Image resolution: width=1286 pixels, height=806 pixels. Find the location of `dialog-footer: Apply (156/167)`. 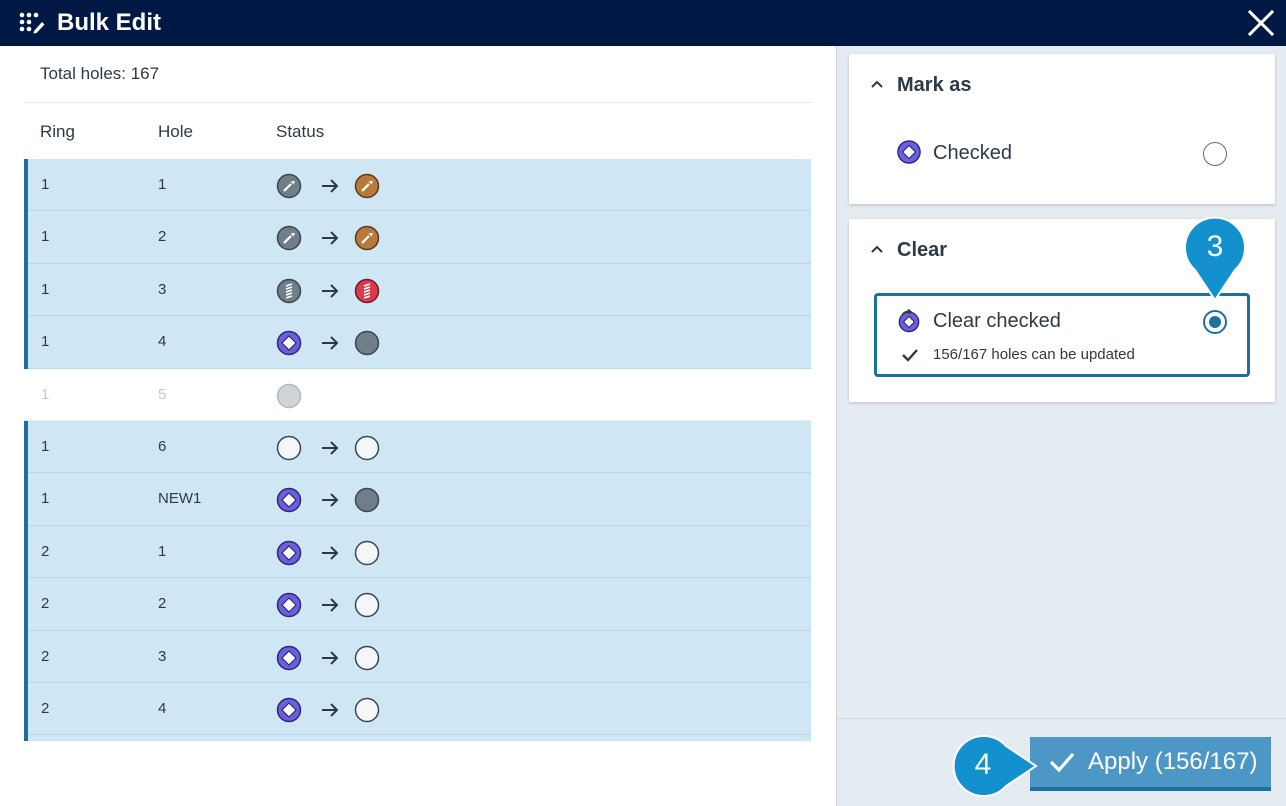

dialog-footer: Apply (156/167) is located at coordinates (1061, 762).